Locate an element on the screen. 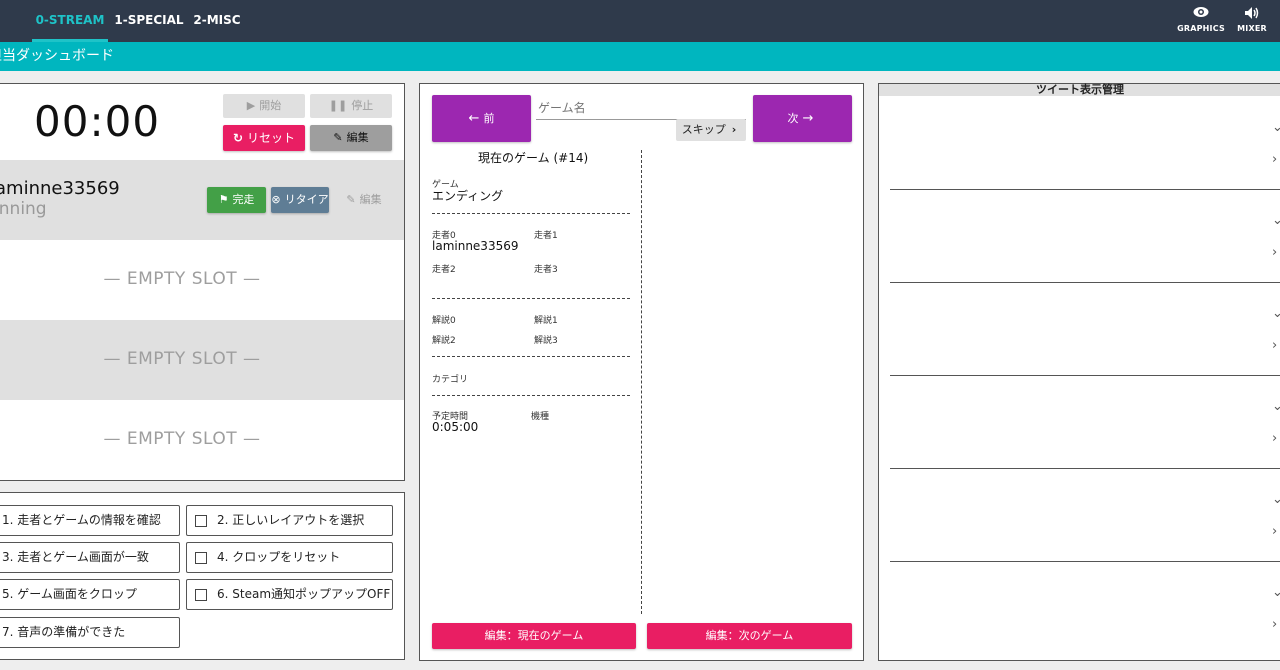  runner-retire-button: ⊗ リタイア is located at coordinates (300, 200).